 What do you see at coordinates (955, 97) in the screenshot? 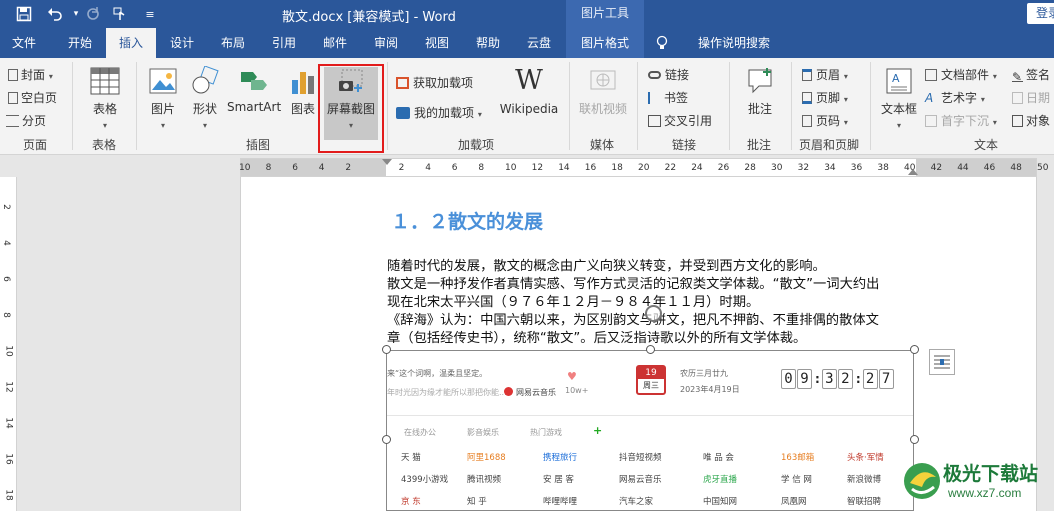
I see `wordart-button: A 艺术字 ▾` at bounding box center [955, 97].